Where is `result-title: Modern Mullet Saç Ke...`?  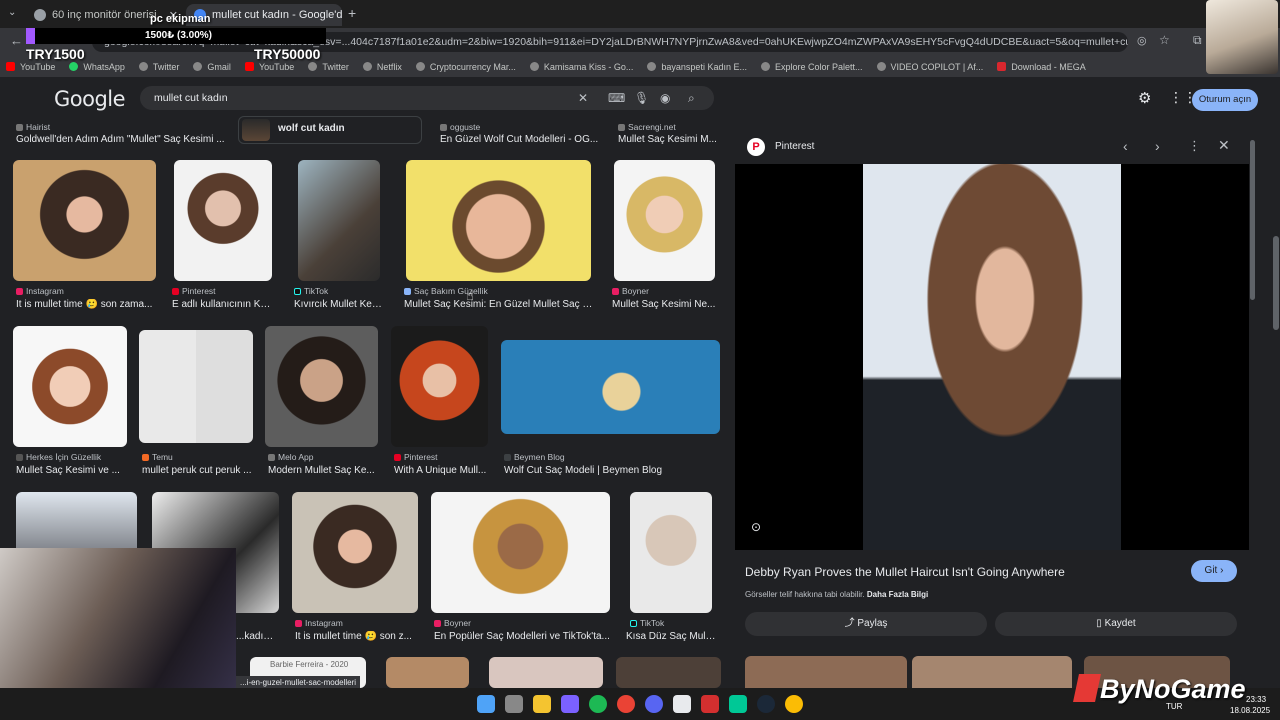
result-title: Modern Mullet Saç Ke... is located at coordinates (323, 470).